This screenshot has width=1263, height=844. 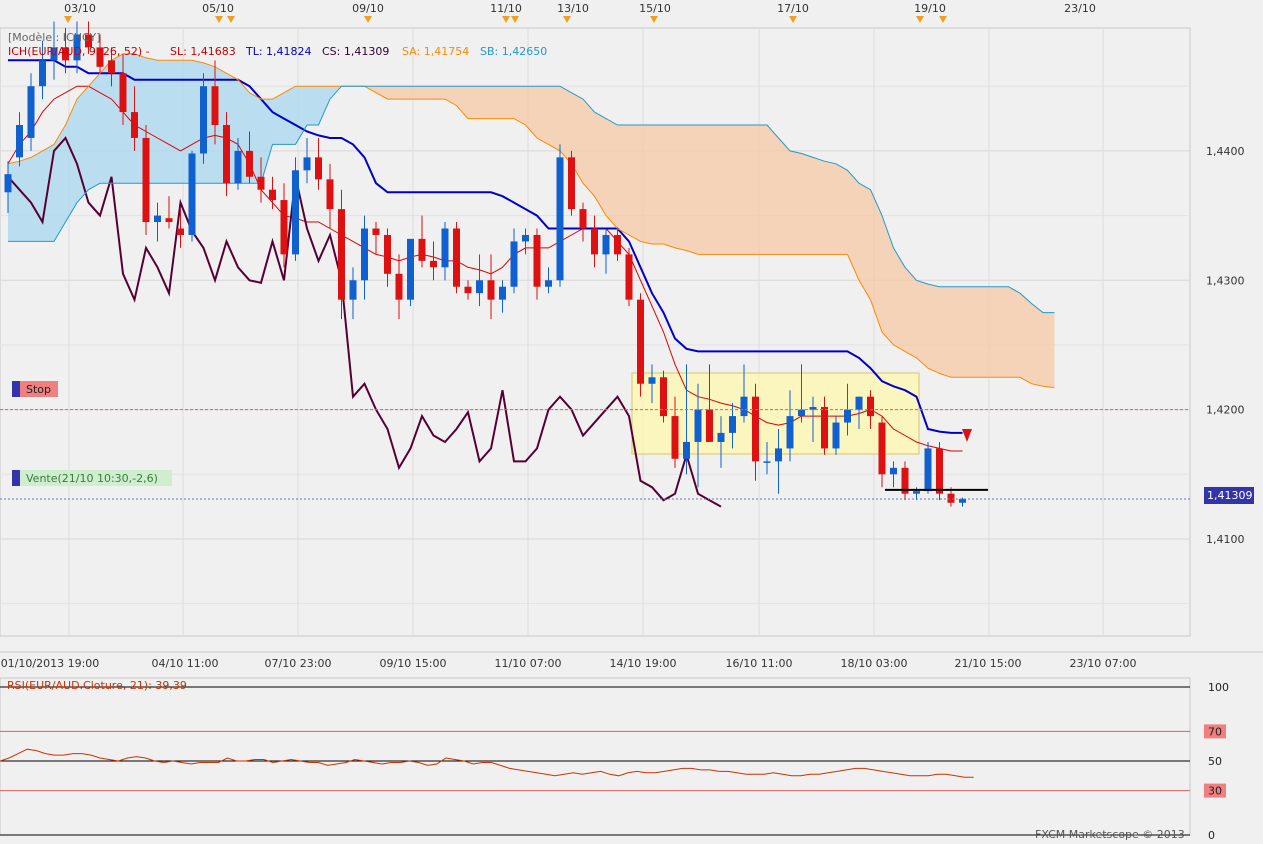 I want to click on top-date-label: 05/10, so click(x=218, y=8).